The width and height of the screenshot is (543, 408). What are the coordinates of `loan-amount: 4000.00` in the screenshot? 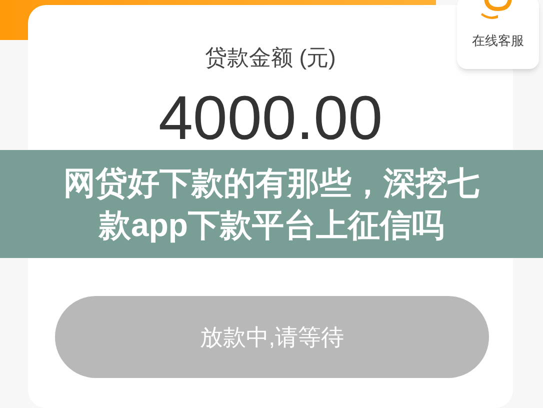 It's located at (270, 119).